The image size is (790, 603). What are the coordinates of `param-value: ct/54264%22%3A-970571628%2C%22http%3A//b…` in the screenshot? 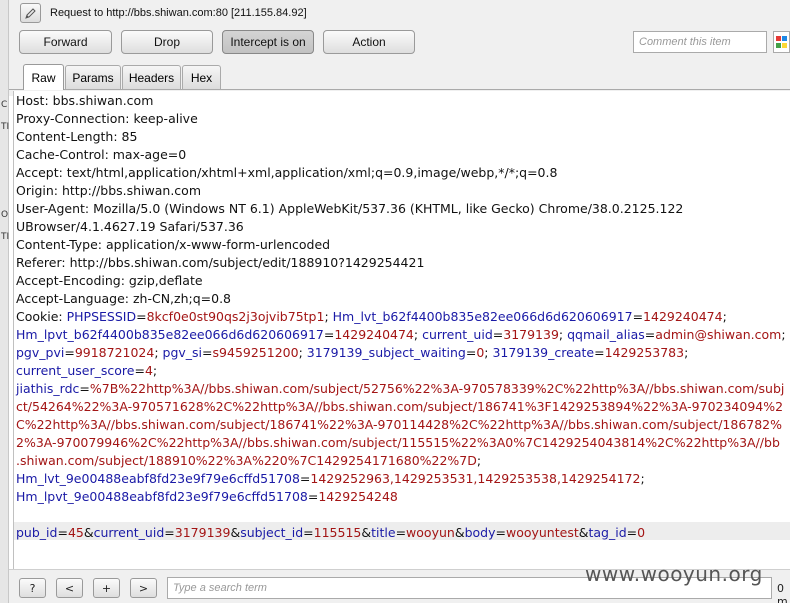 It's located at (400, 406).